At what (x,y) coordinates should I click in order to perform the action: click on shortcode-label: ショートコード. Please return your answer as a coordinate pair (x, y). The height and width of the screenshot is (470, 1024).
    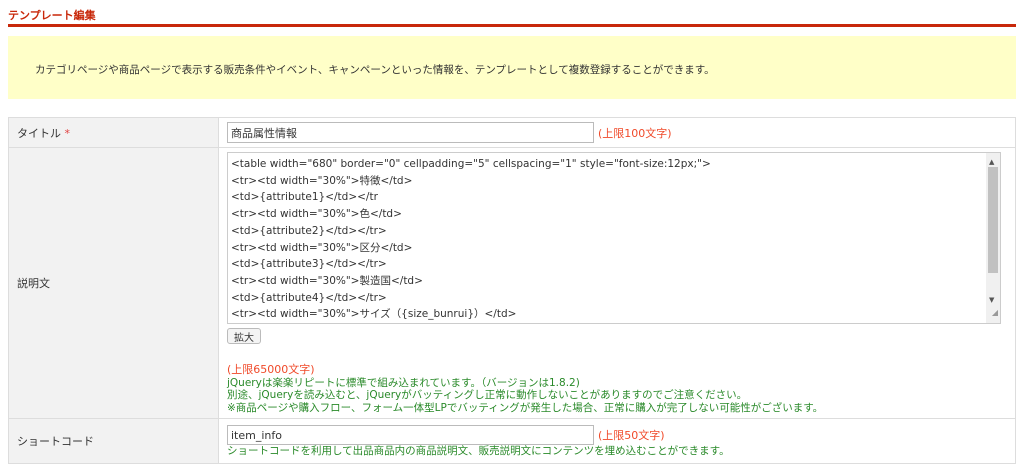
    Looking at the image, I should click on (113, 441).